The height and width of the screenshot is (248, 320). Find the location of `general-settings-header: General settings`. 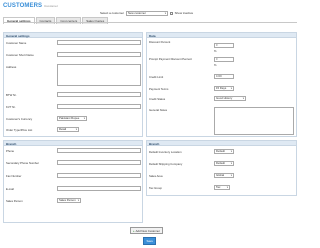

general-settings-header: General settings is located at coordinates (73, 35).